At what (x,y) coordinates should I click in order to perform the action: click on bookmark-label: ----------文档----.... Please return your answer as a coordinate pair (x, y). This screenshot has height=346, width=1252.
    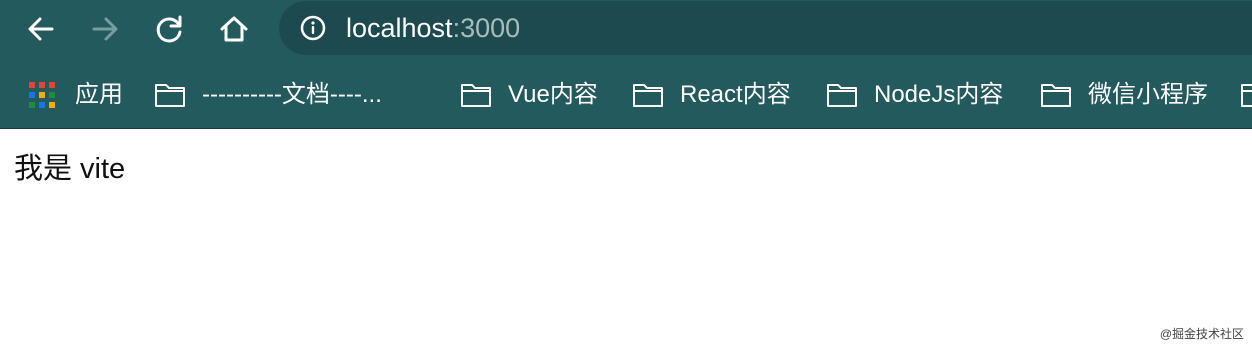
    Looking at the image, I should click on (292, 94).